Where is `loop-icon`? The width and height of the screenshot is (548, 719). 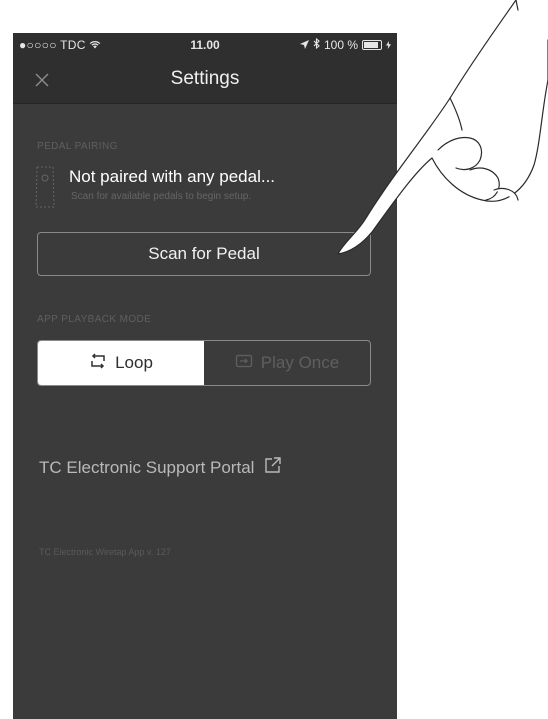 loop-icon is located at coordinates (98, 363).